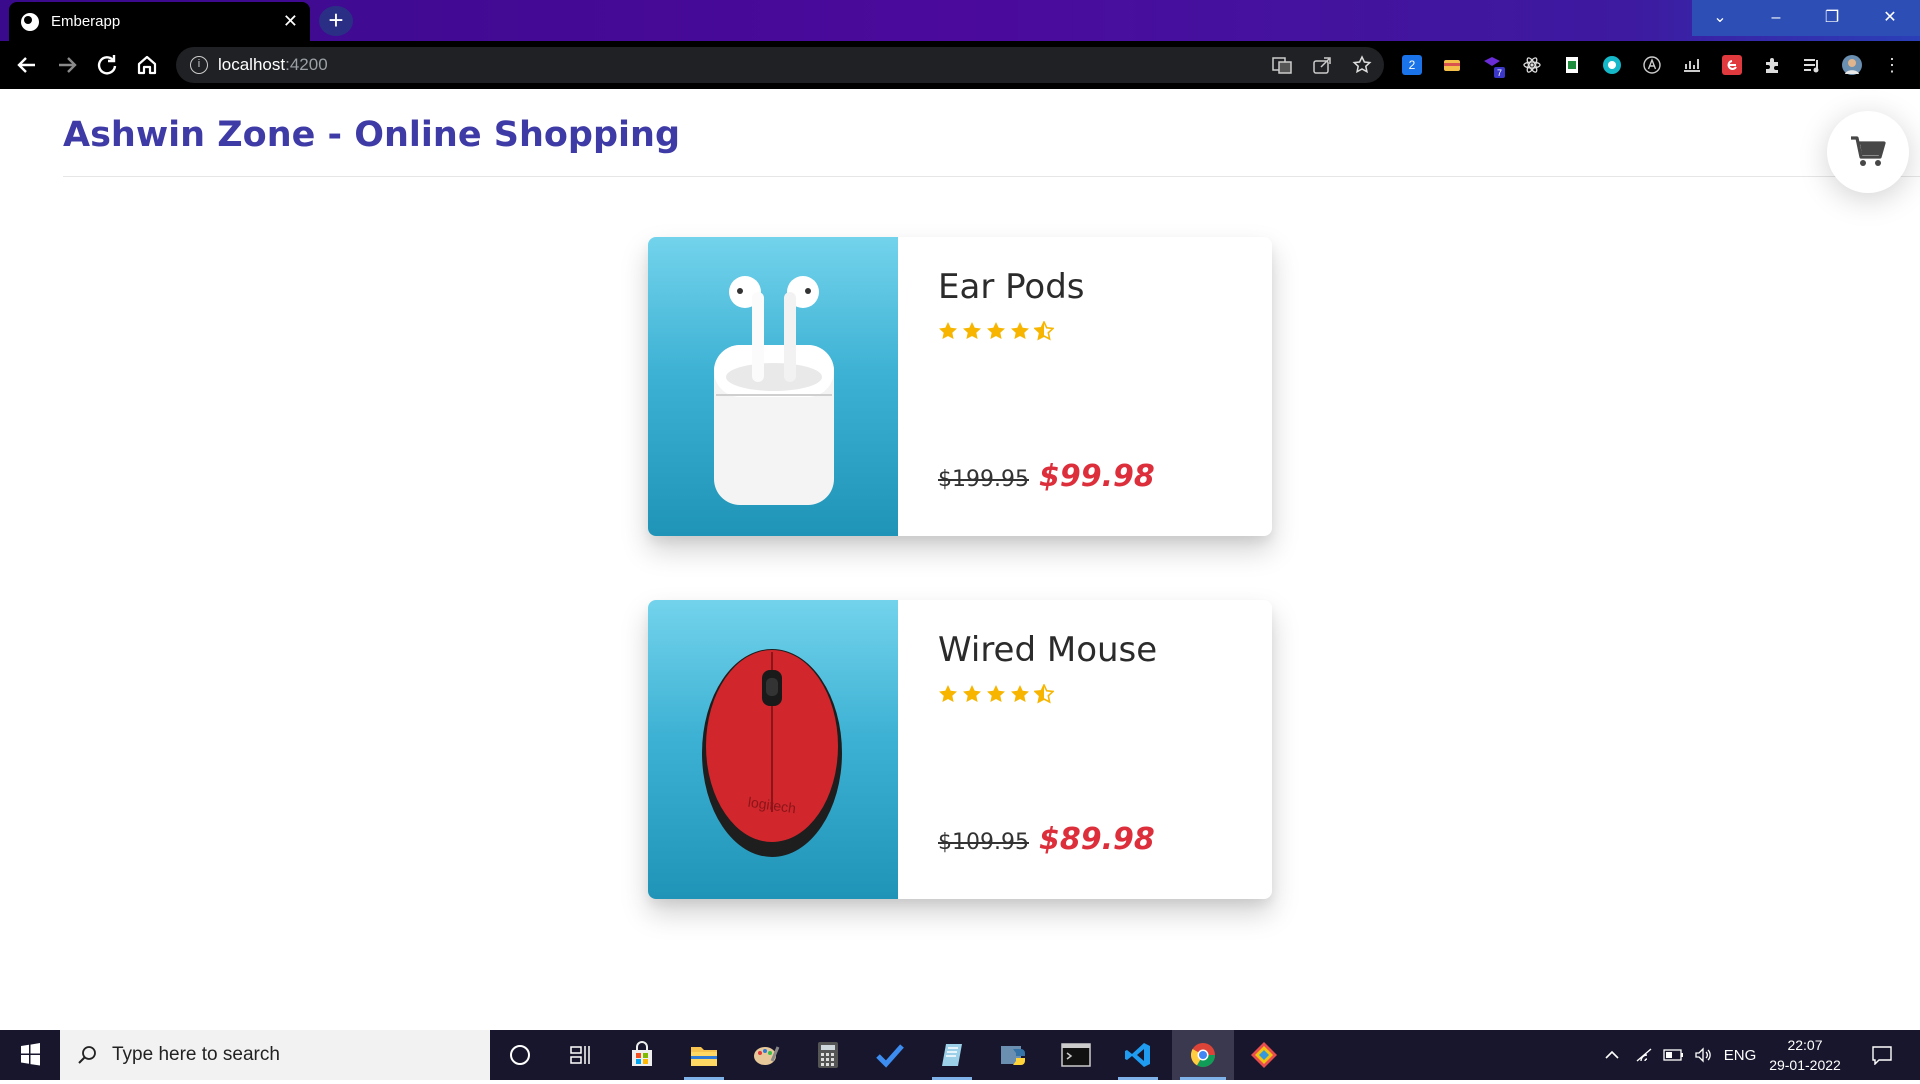  What do you see at coordinates (1138, 1055) in the screenshot?
I see `vscode-icon` at bounding box center [1138, 1055].